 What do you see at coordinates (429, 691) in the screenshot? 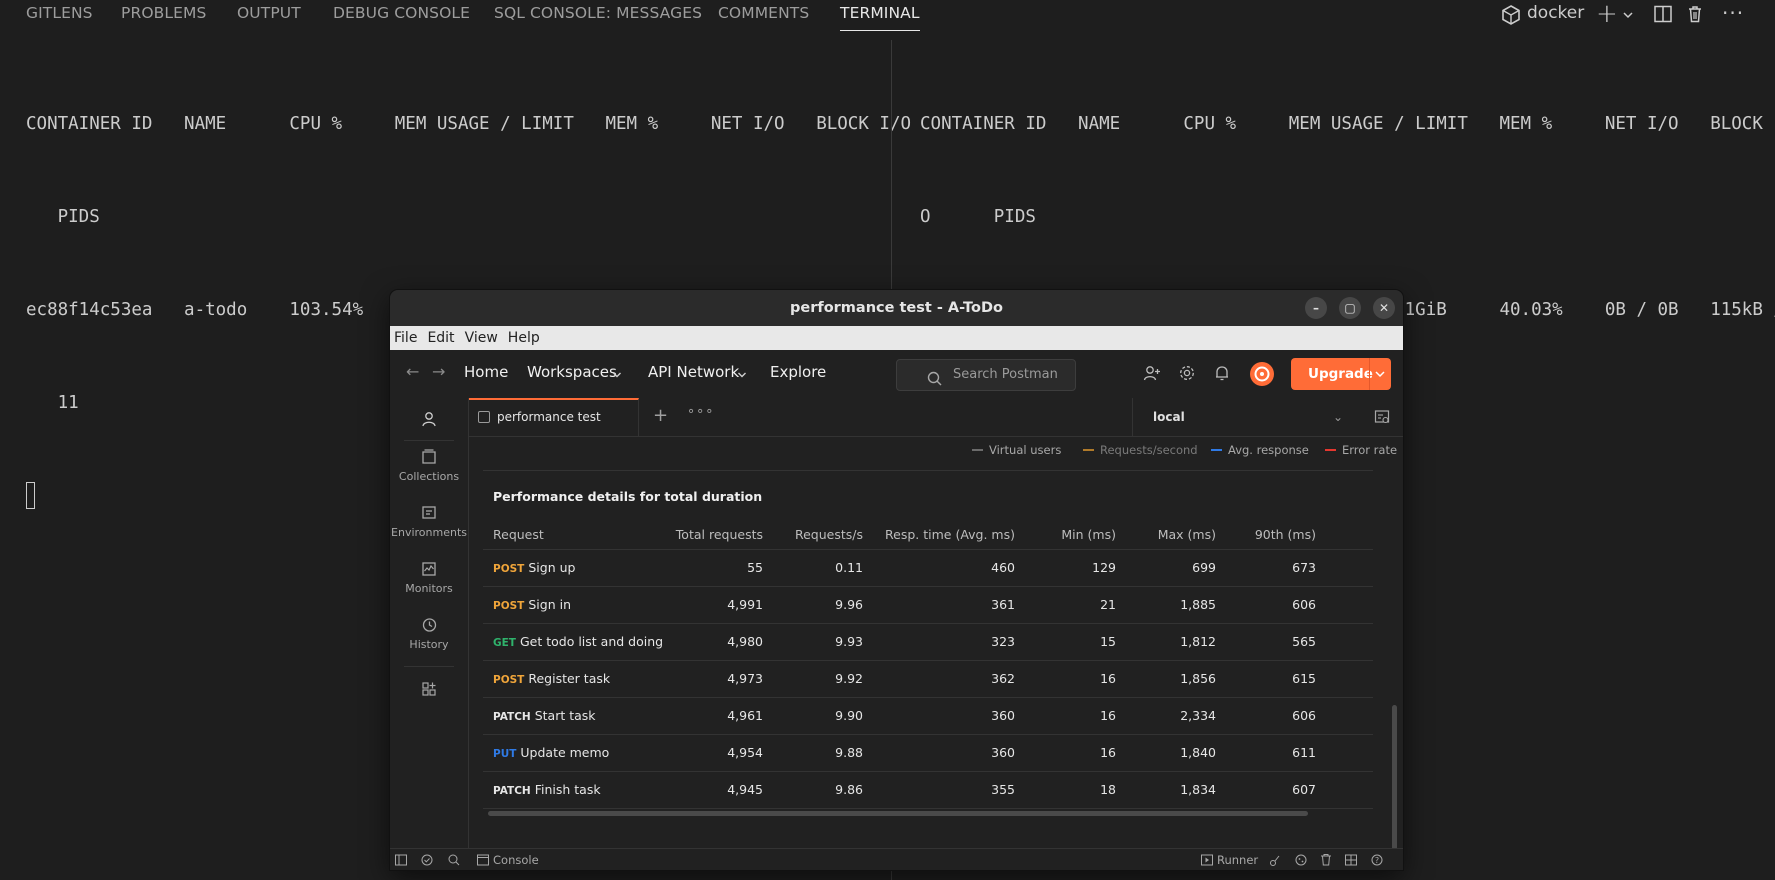
I see `configure-sidebar-icon` at bounding box center [429, 691].